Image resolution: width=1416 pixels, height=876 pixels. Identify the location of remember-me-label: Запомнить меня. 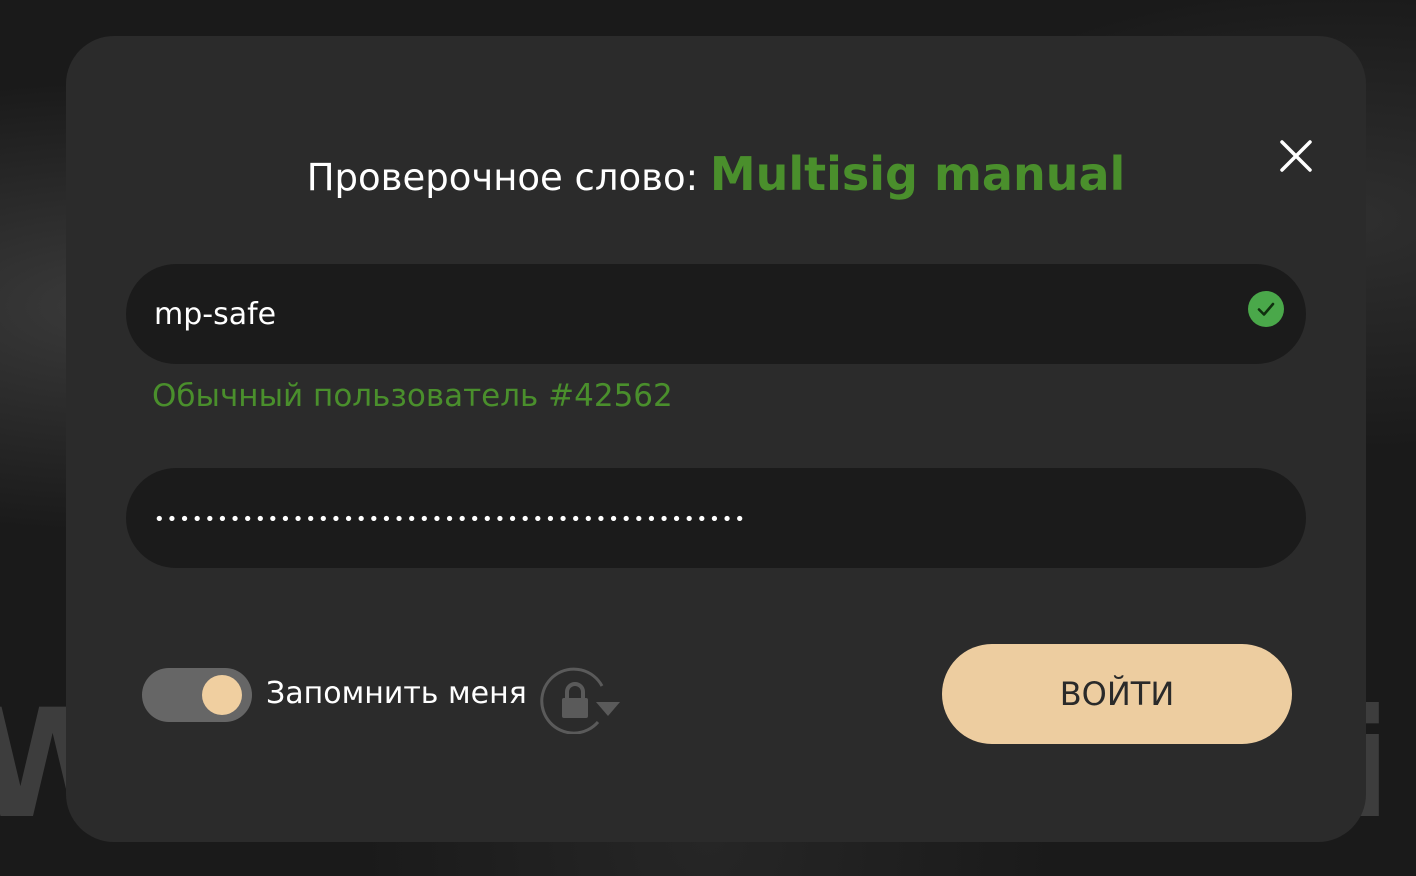
(396, 693).